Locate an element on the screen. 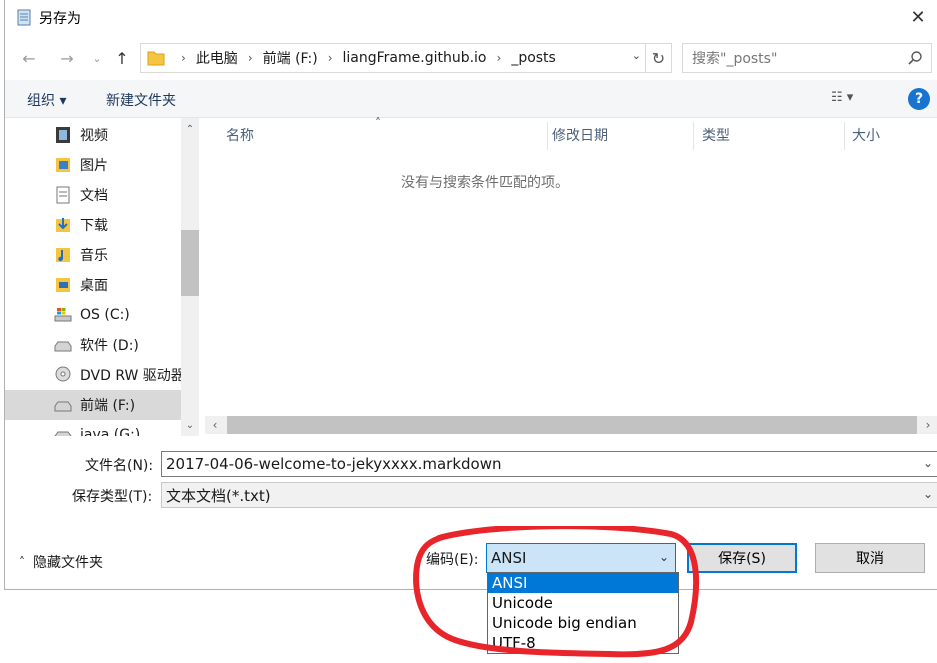 The height and width of the screenshot is (663, 937). hide-folders-label: 隐藏文件夹 is located at coordinates (68, 563).